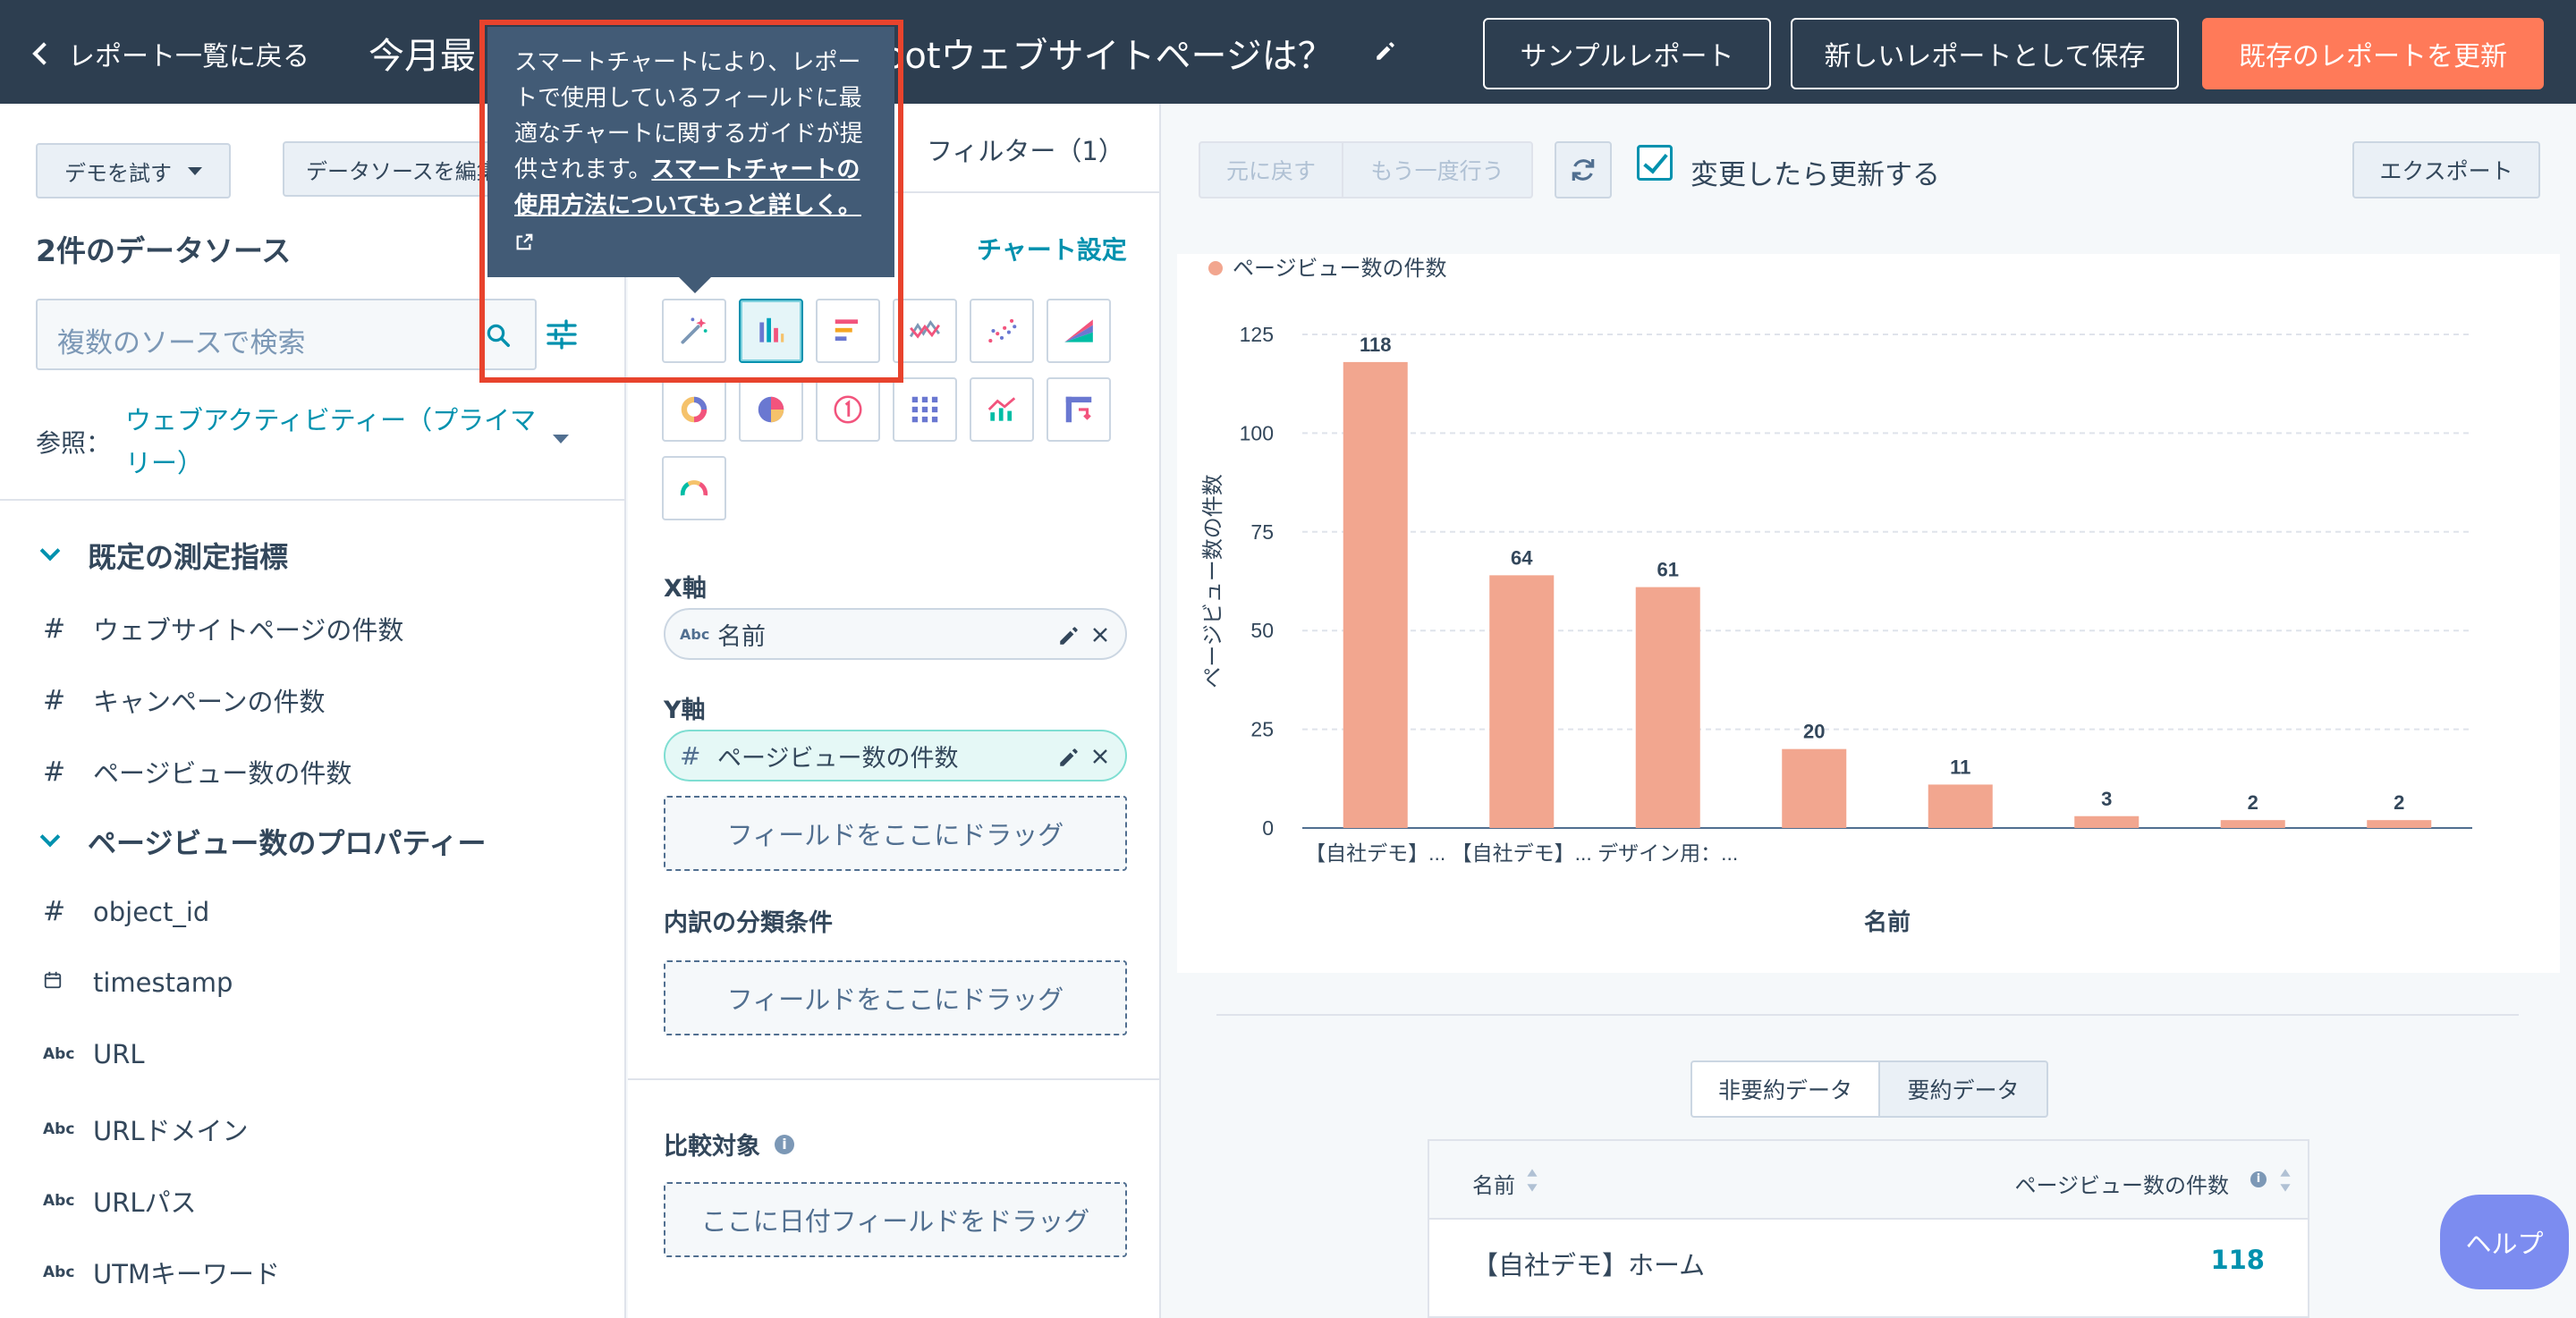 The width and height of the screenshot is (2576, 1318). I want to click on scatter-chart-type-button, so click(1002, 331).